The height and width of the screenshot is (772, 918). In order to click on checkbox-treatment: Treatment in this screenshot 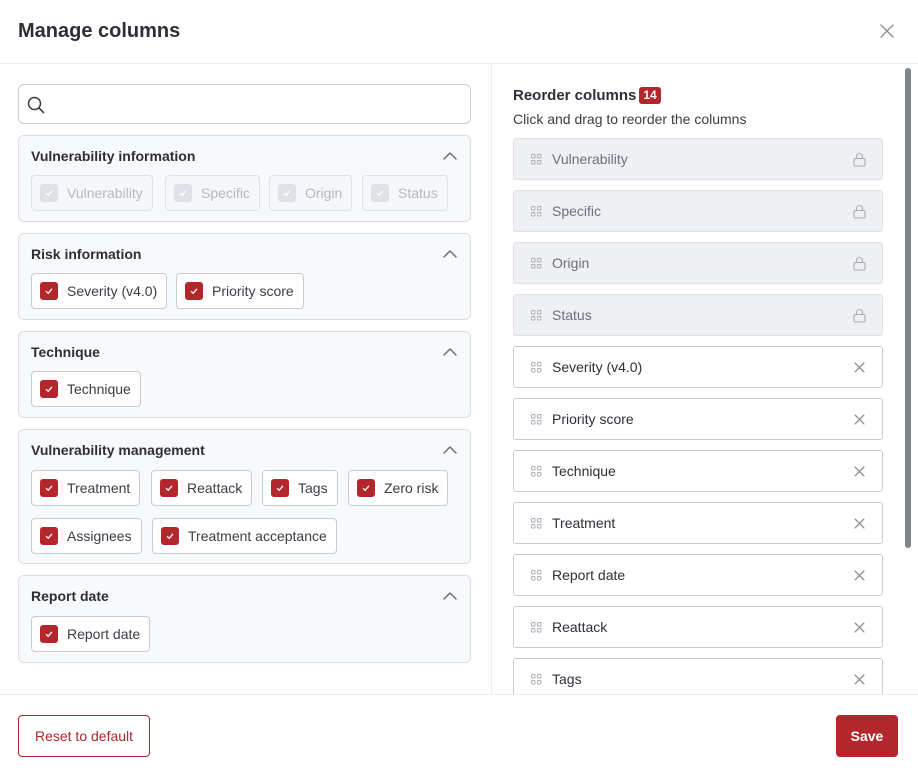, I will do `click(86, 488)`.